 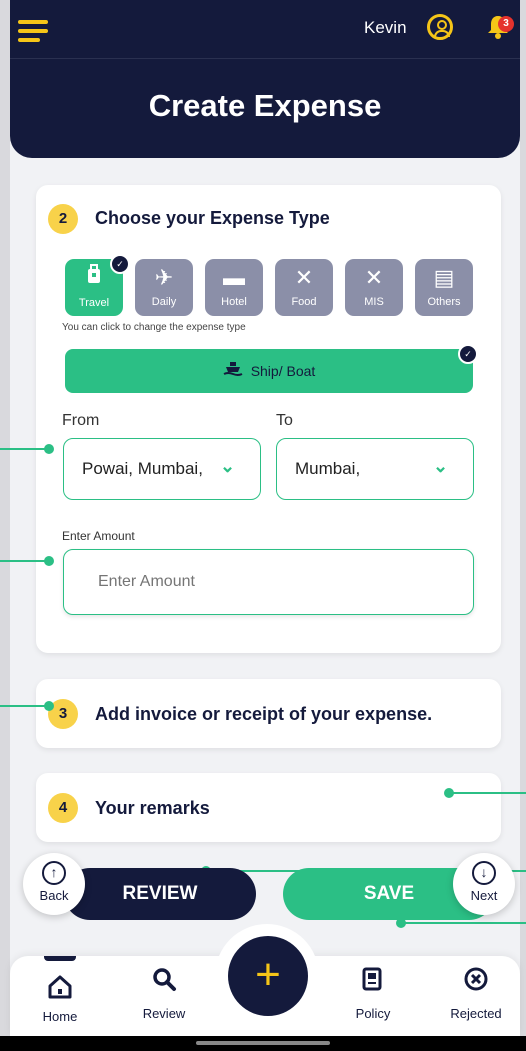 I want to click on home-indicator, so click(x=263, y=1043).